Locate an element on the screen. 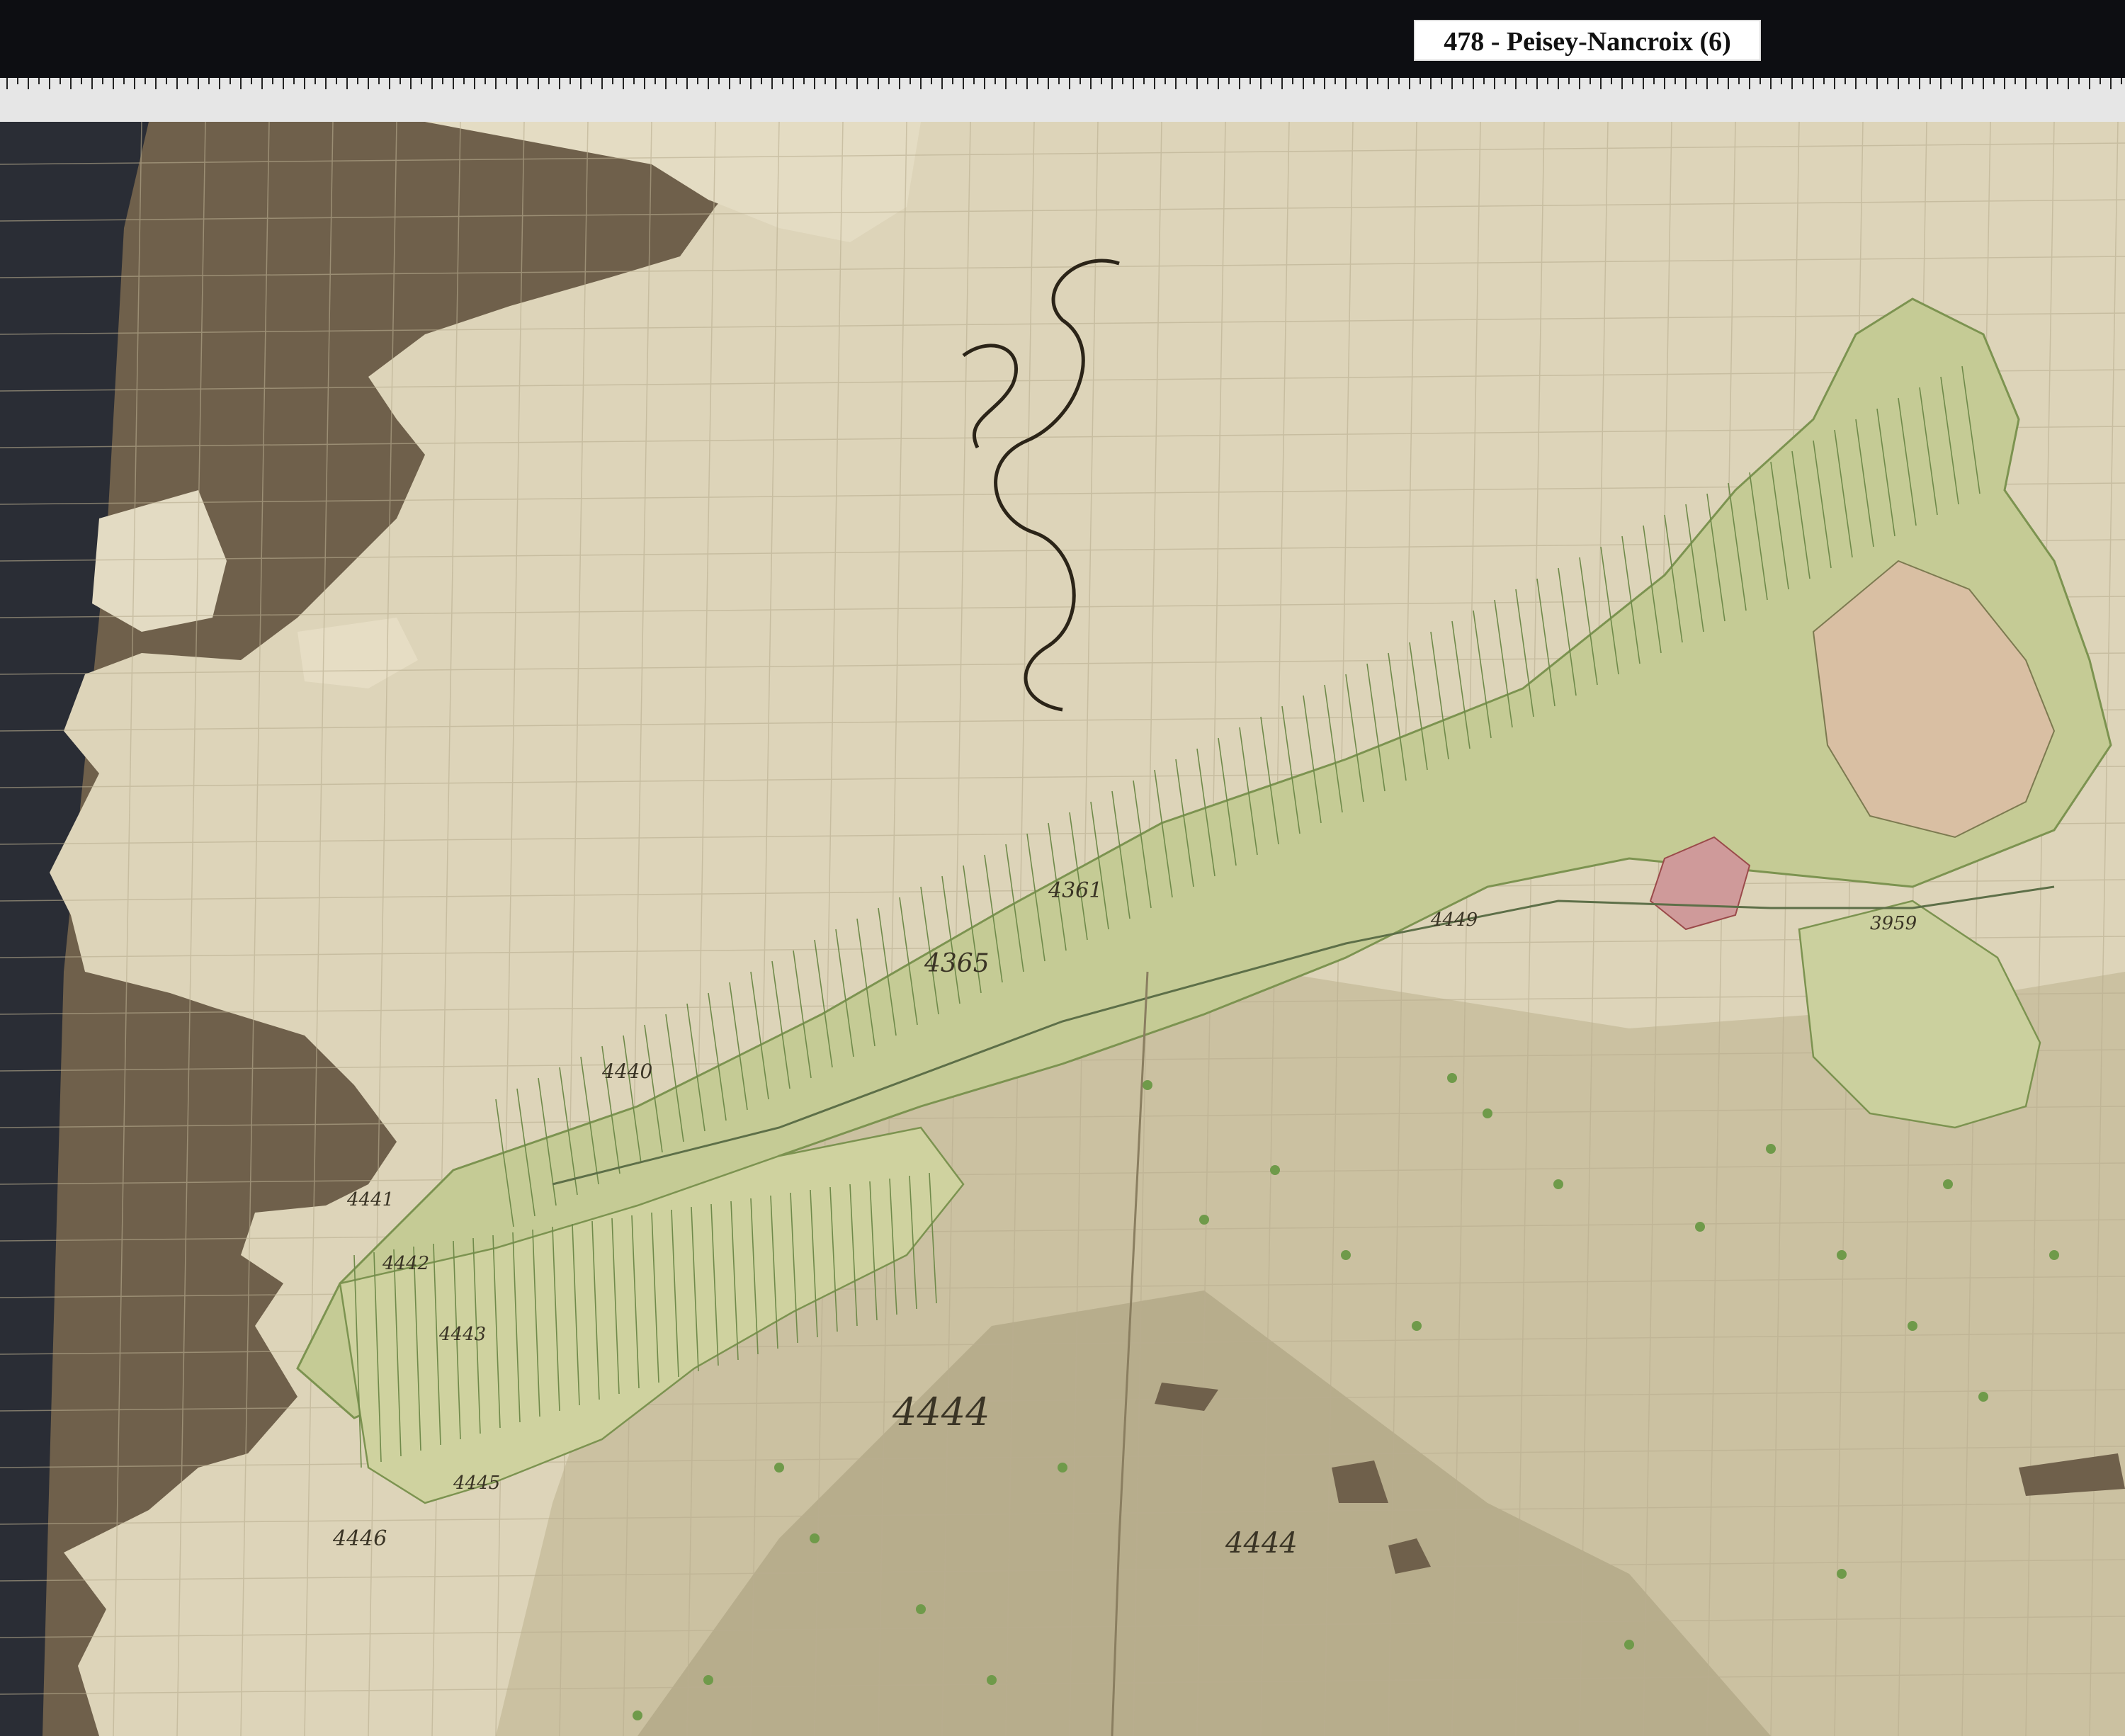 This screenshot has width=2125, height=1736. parcel-label: 4441 is located at coordinates (370, 1199).